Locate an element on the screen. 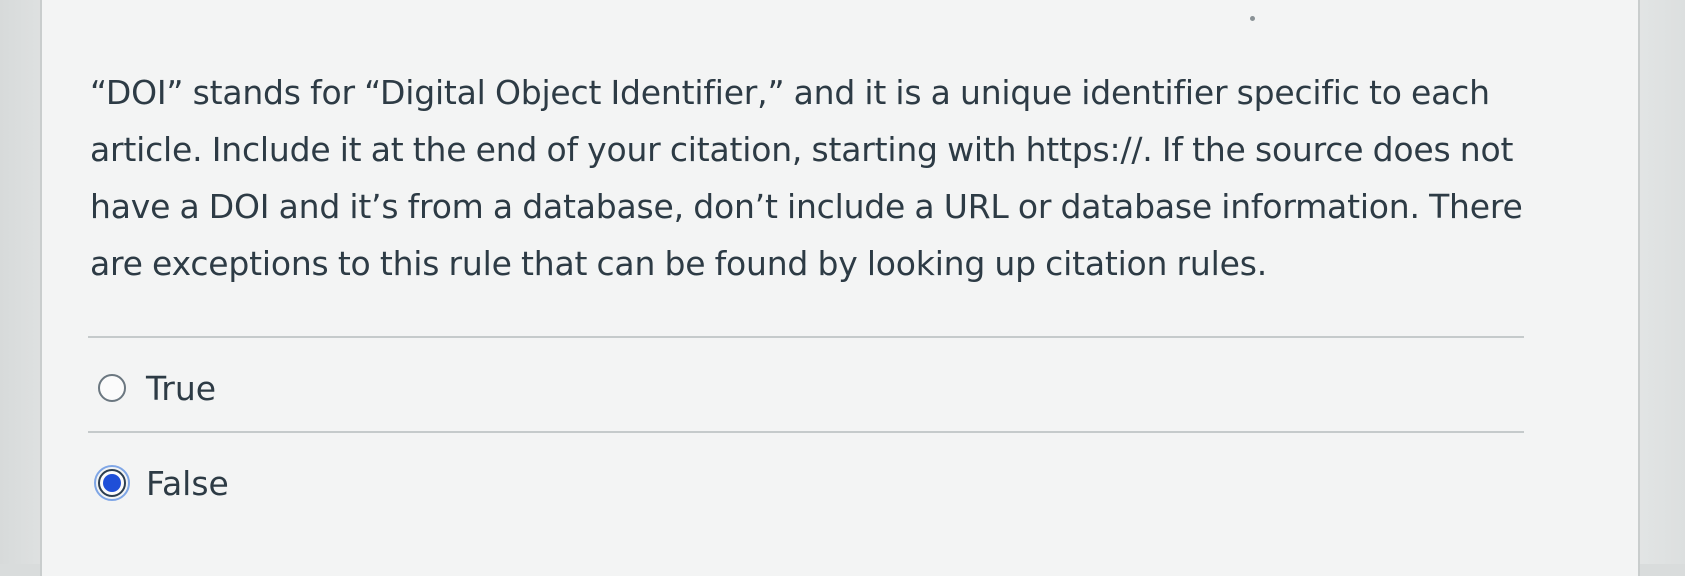 The image size is (1685, 576). radio-unchecked-icon is located at coordinates (112, 388).